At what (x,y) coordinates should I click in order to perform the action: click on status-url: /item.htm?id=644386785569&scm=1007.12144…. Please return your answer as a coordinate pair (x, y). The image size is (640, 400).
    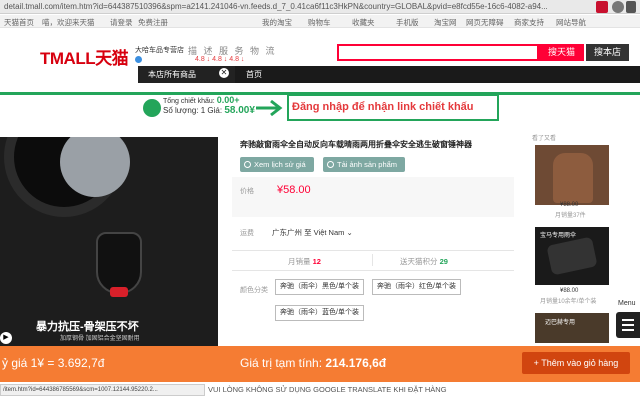
    Looking at the image, I should click on (102, 390).